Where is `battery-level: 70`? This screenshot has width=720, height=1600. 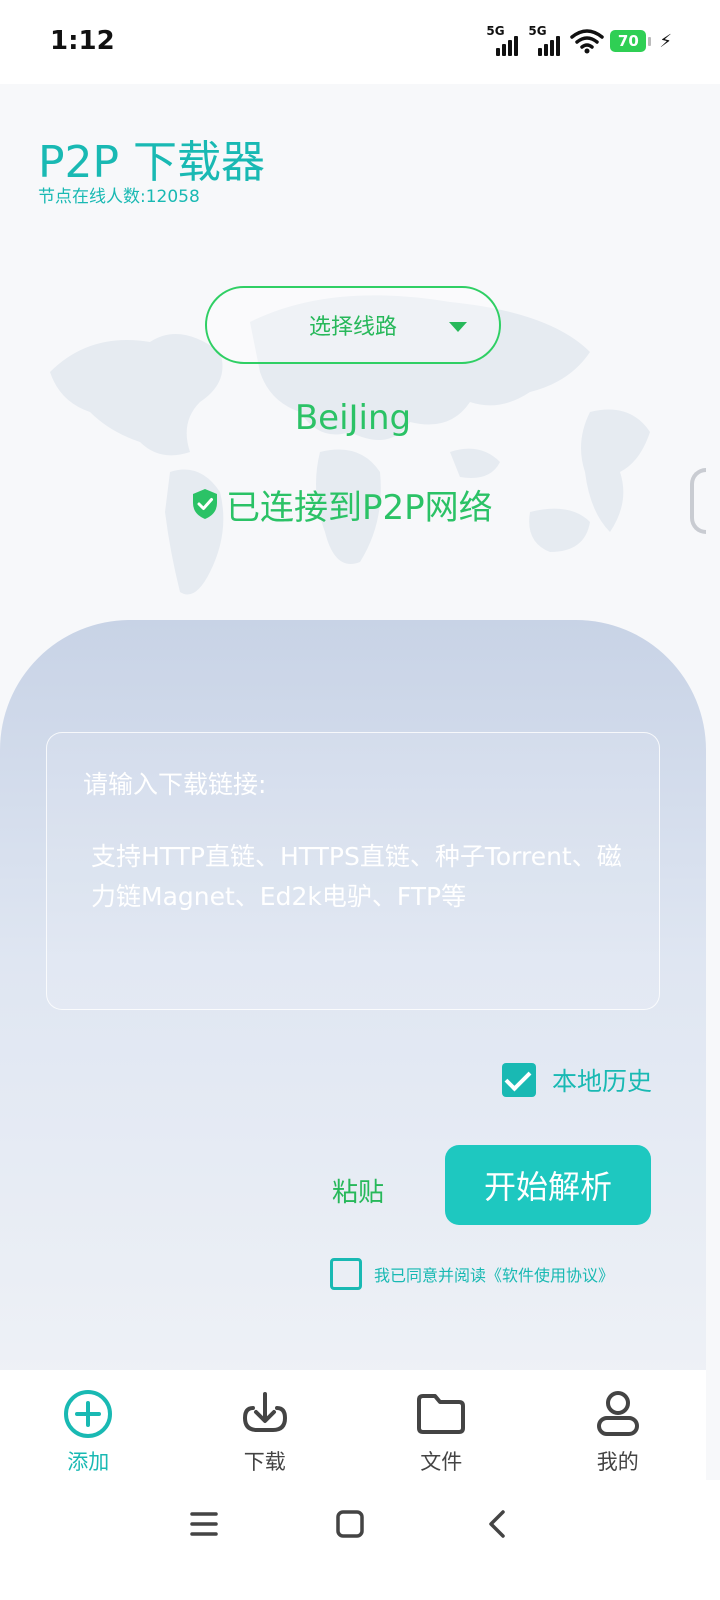
battery-level: 70 is located at coordinates (628, 41).